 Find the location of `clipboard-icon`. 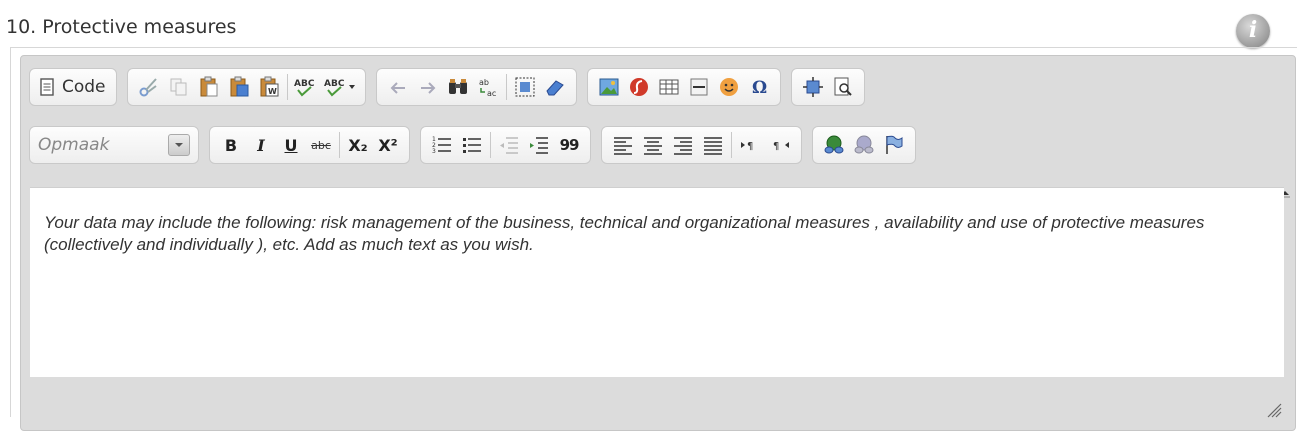

clipboard-icon is located at coordinates (209, 86).